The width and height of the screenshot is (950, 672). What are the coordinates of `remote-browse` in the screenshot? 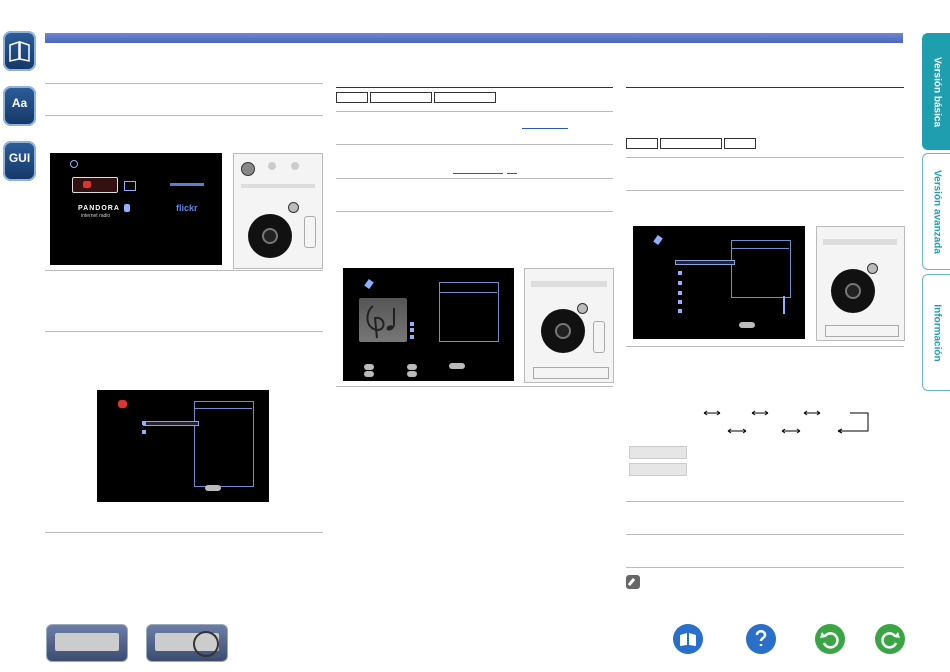 It's located at (860, 283).